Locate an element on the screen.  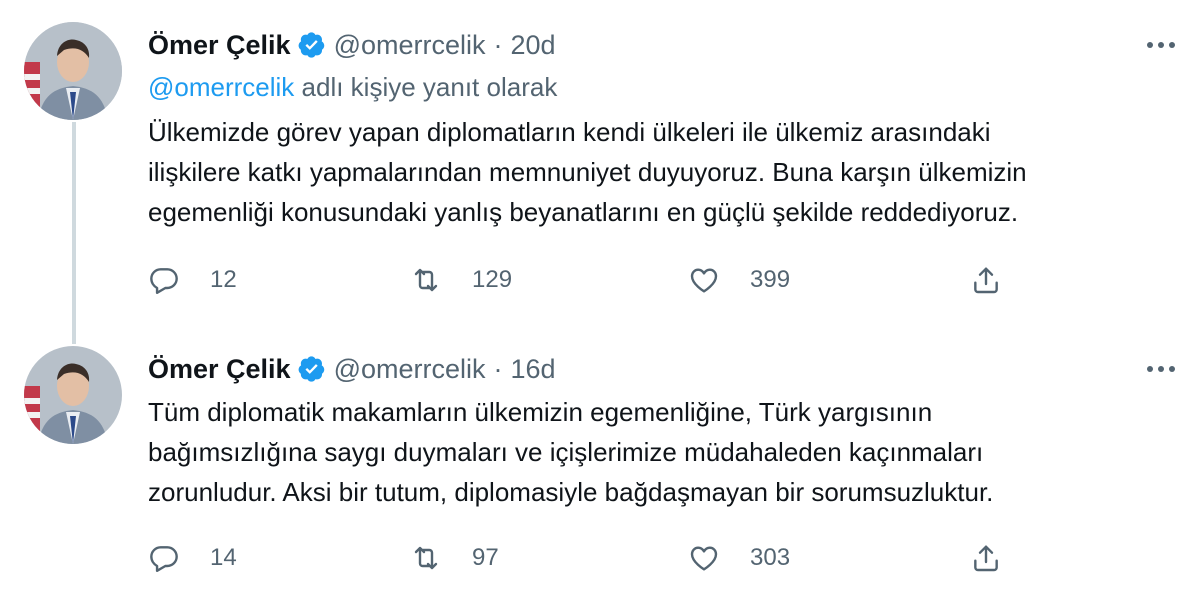
reply-count: 12 is located at coordinates (223, 279).